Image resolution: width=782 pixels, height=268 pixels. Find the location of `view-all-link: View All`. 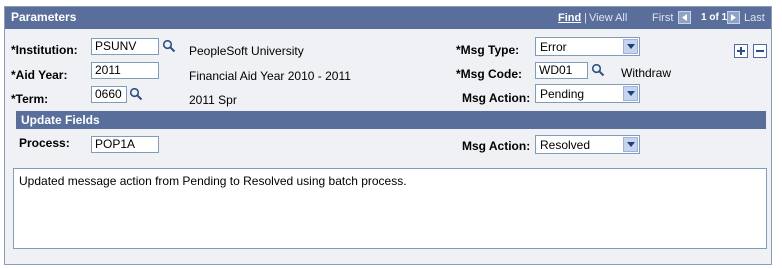

view-all-link: View All is located at coordinates (608, 18).